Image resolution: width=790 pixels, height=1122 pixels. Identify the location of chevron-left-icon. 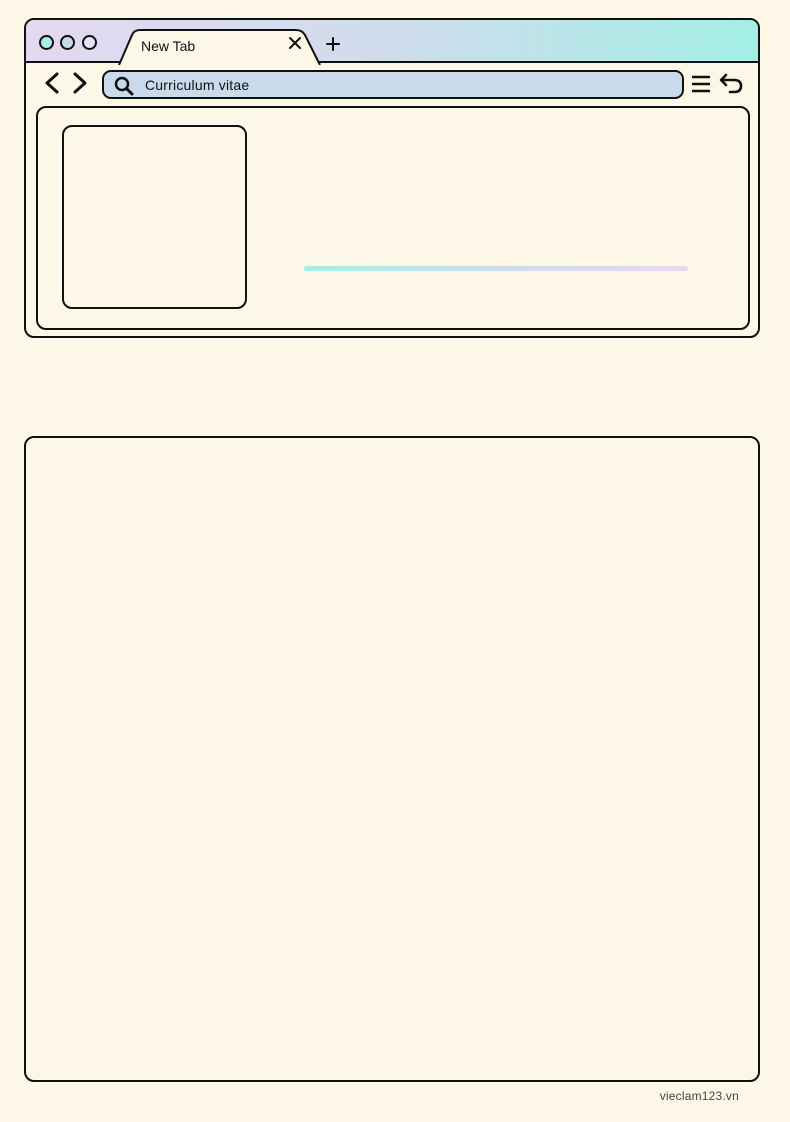
(52, 83).